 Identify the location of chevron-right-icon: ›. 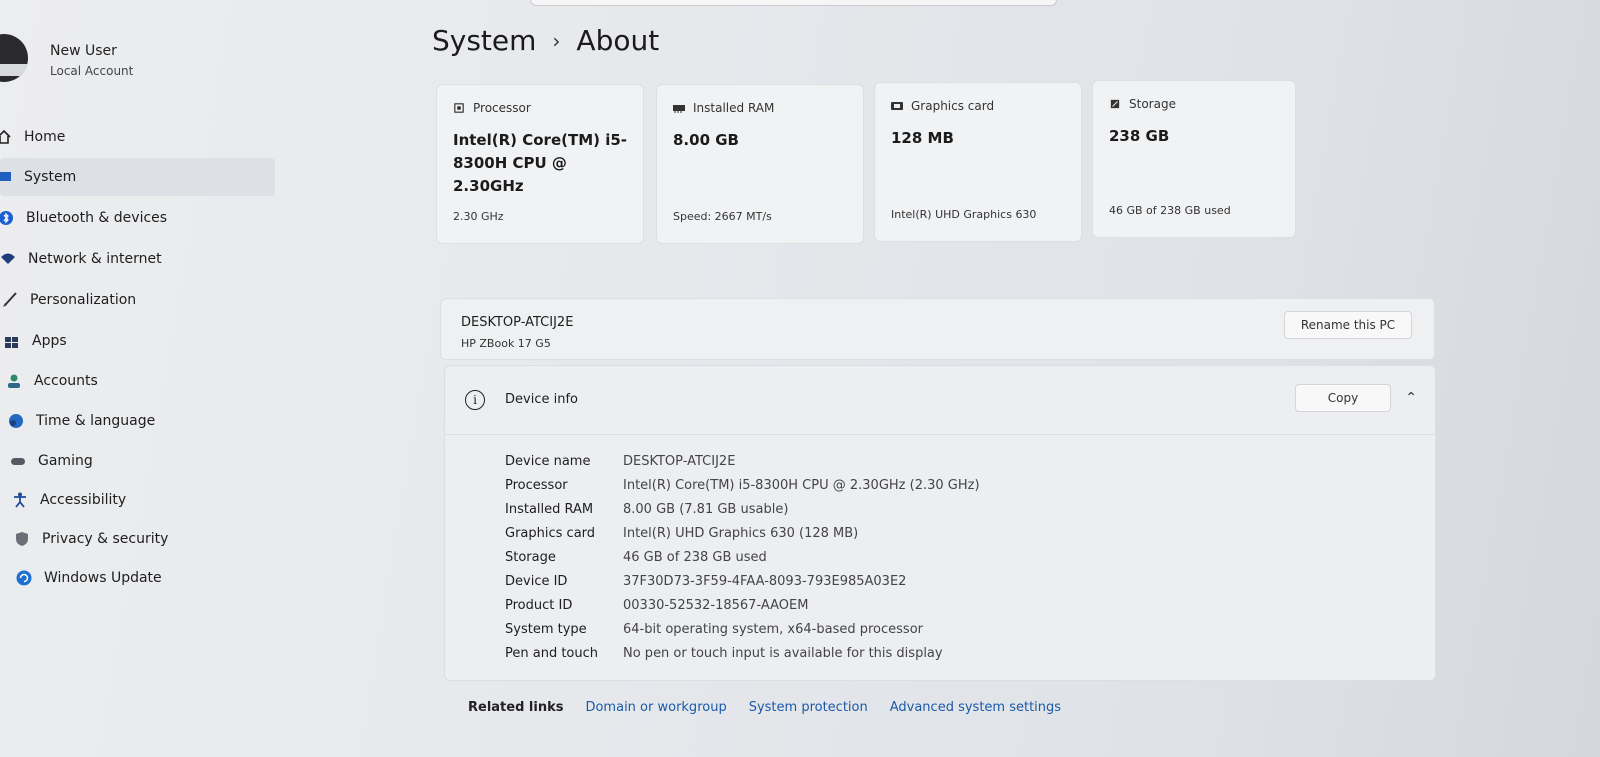
(556, 40).